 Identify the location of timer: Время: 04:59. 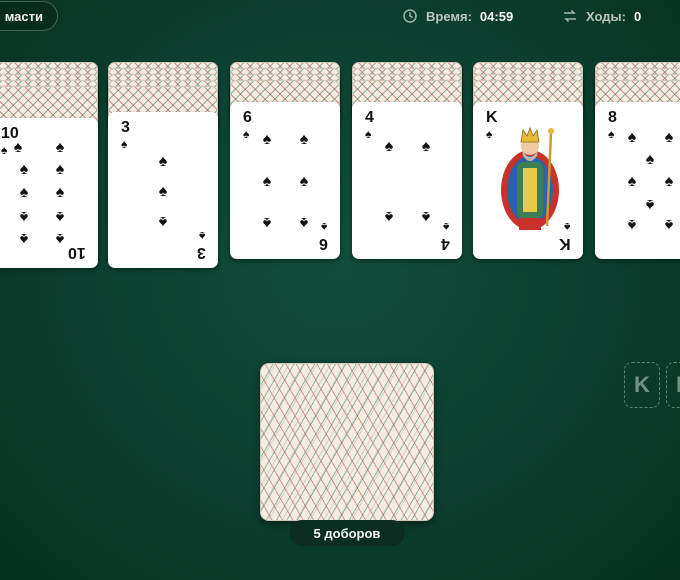
(457, 16).